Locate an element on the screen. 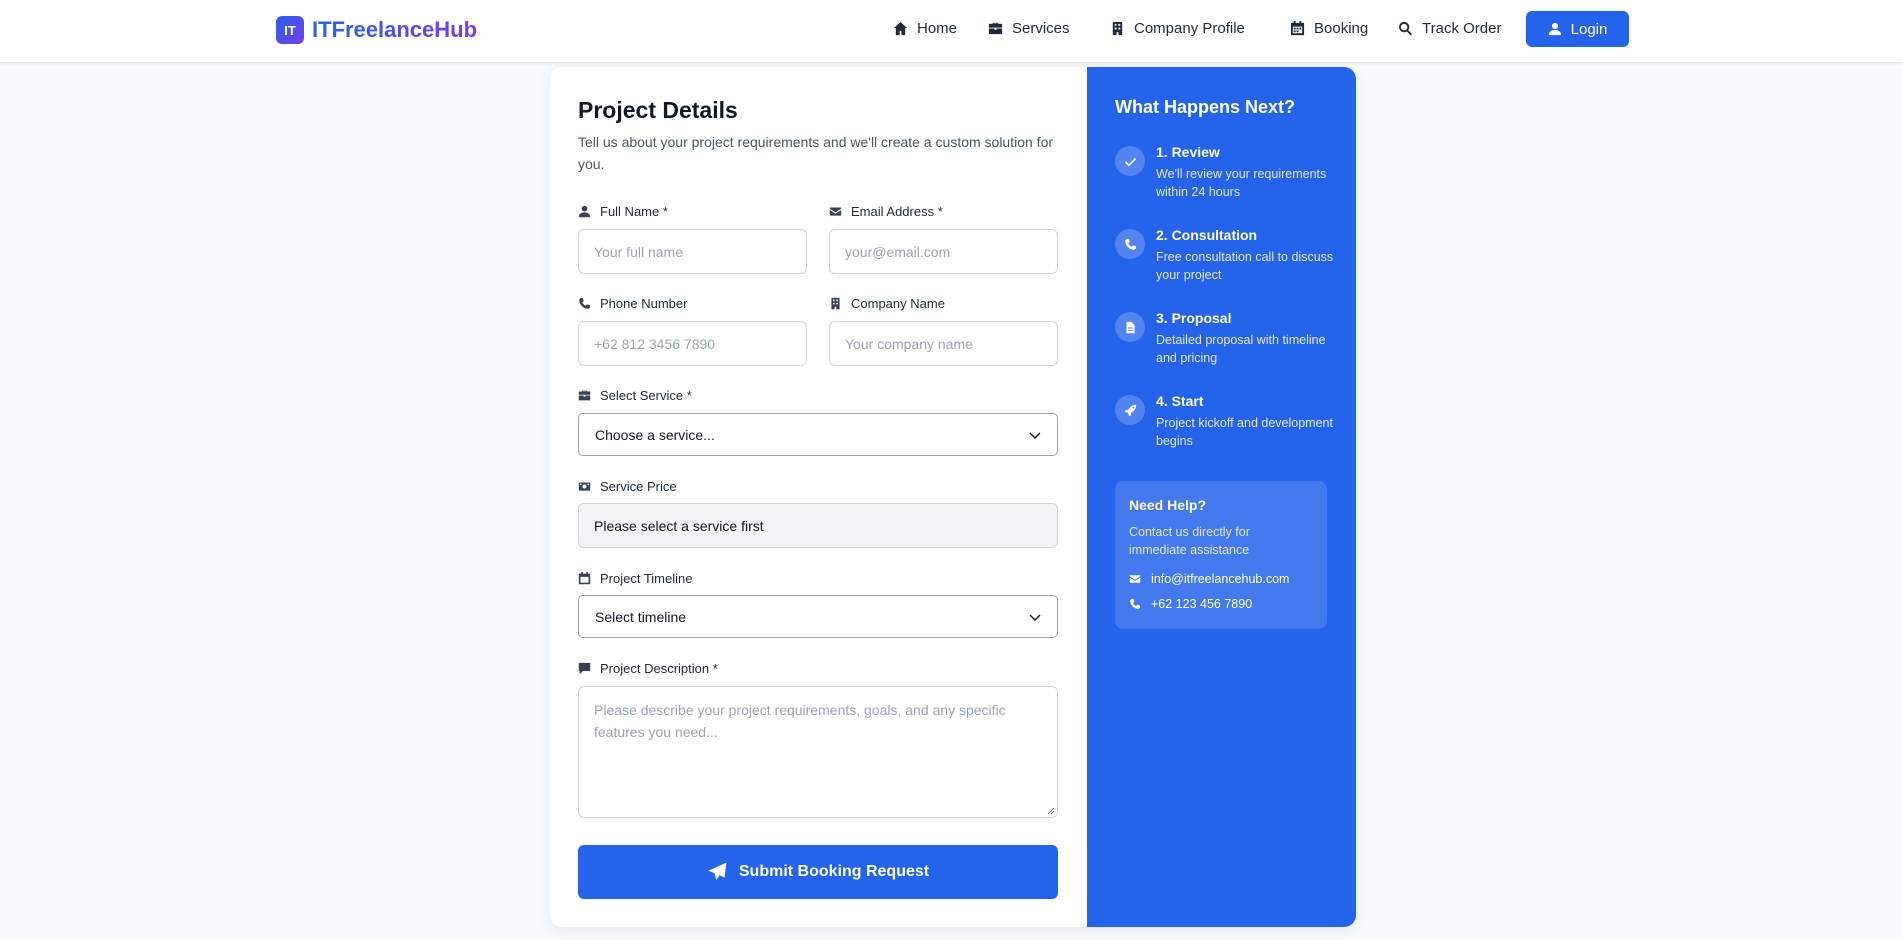 The image size is (1903, 940). timeline-label: Project Timeline is located at coordinates (635, 578).